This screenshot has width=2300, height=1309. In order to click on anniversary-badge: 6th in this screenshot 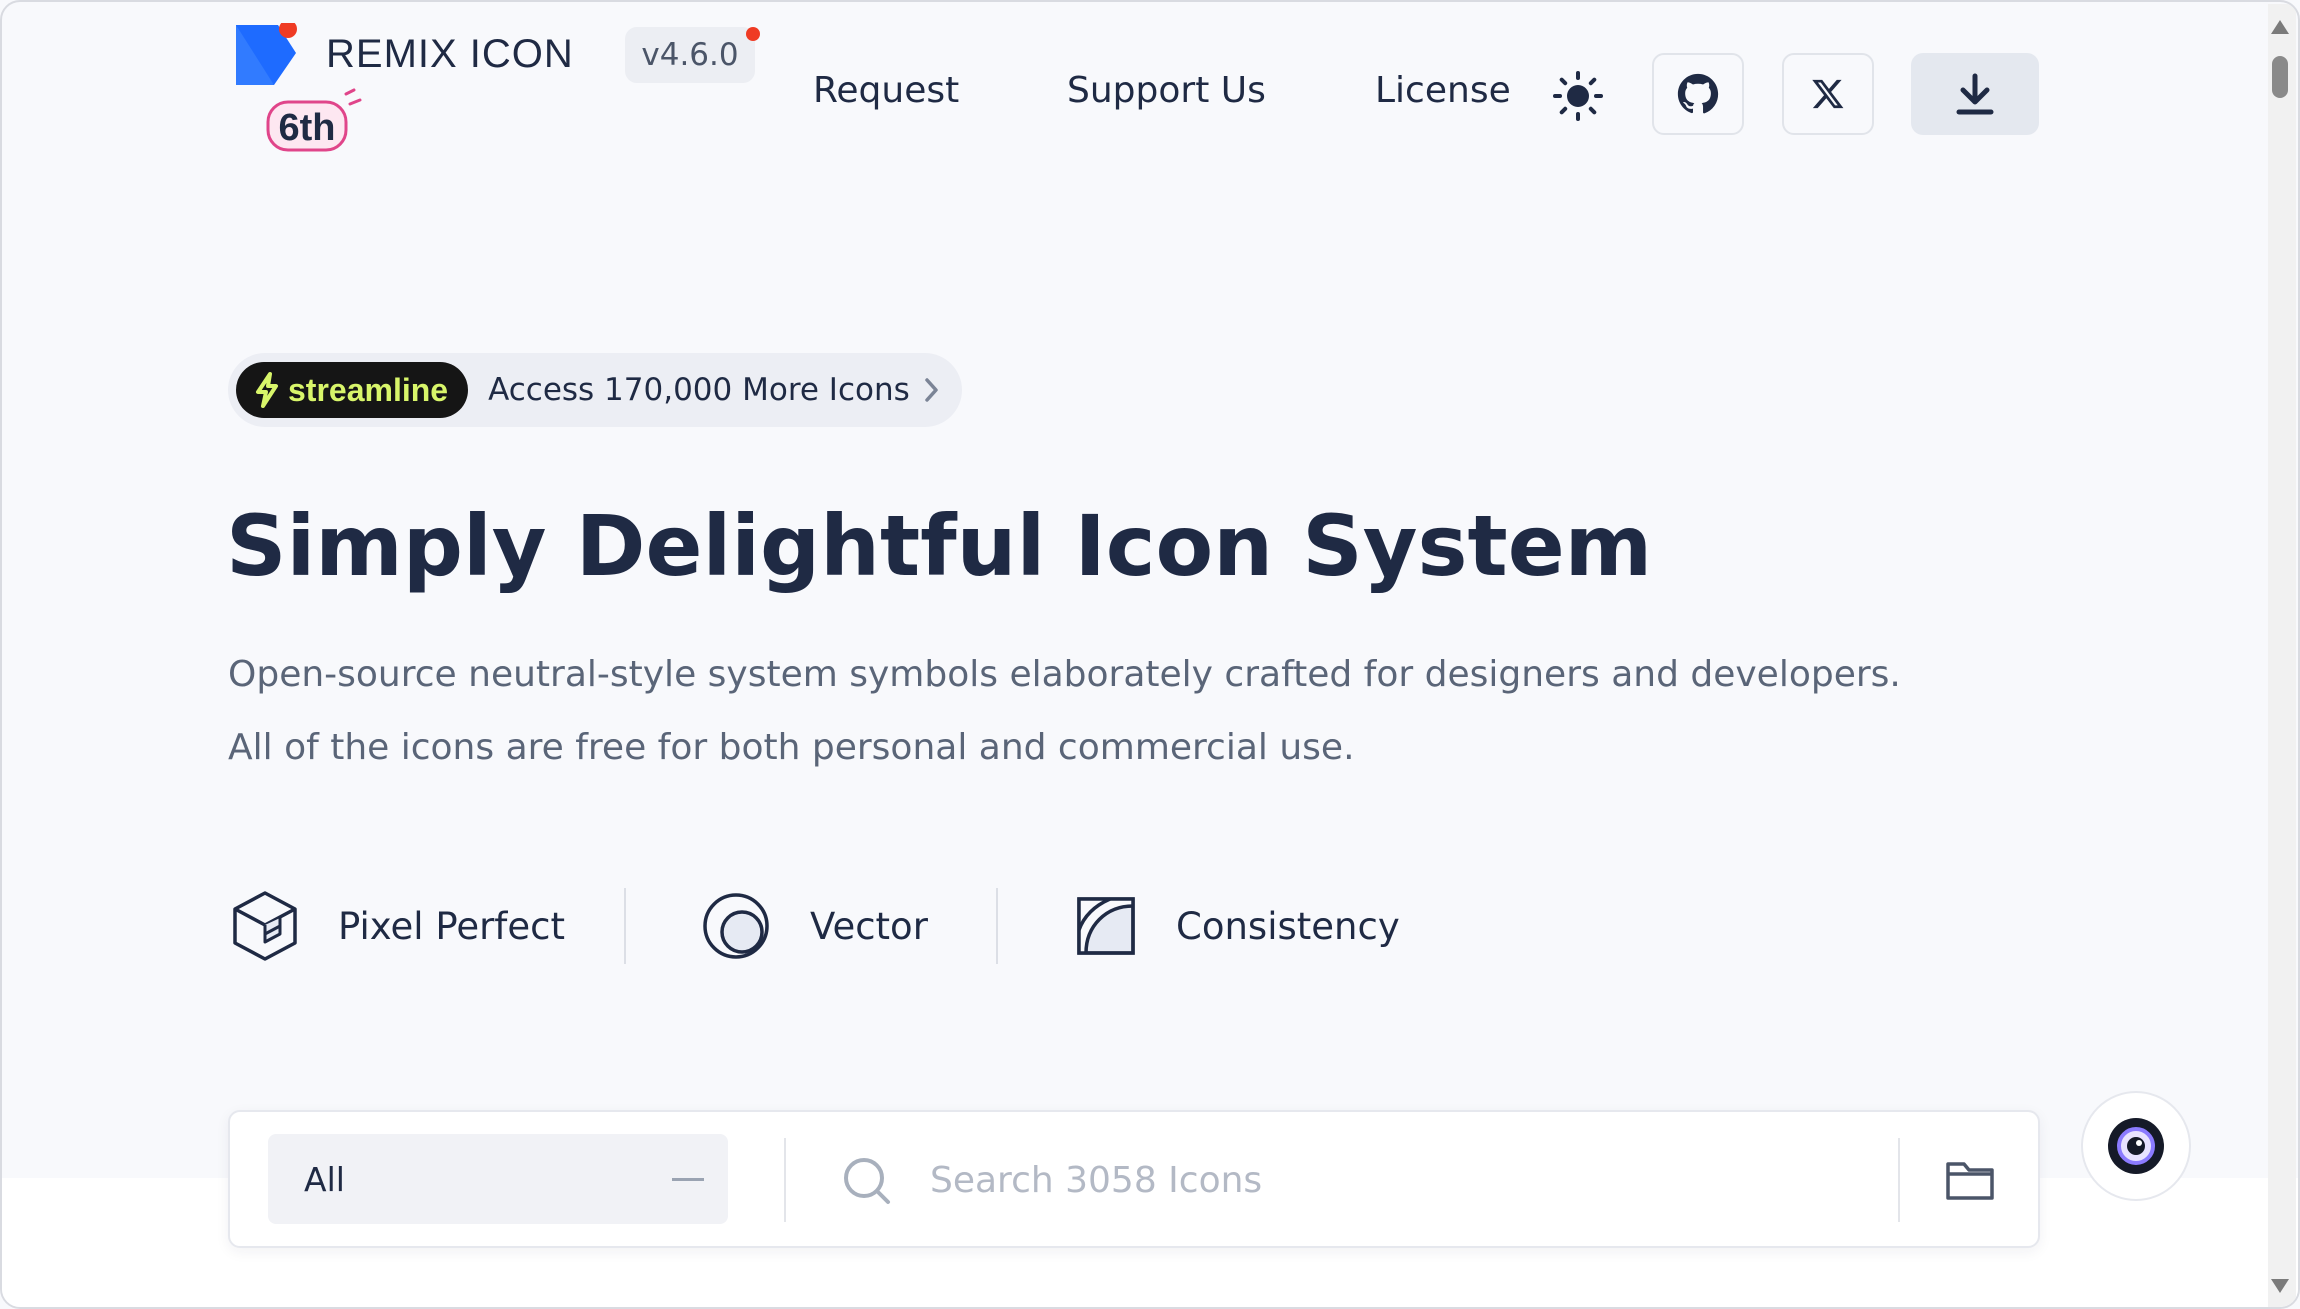, I will do `click(314, 121)`.